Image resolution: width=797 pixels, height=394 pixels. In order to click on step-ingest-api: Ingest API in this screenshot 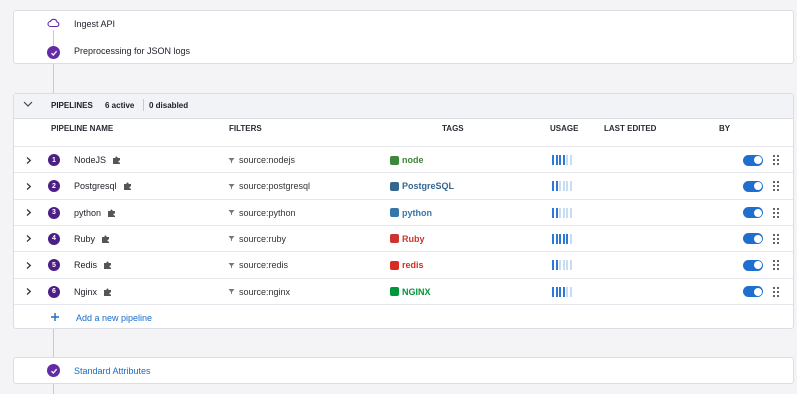, I will do `click(94, 24)`.